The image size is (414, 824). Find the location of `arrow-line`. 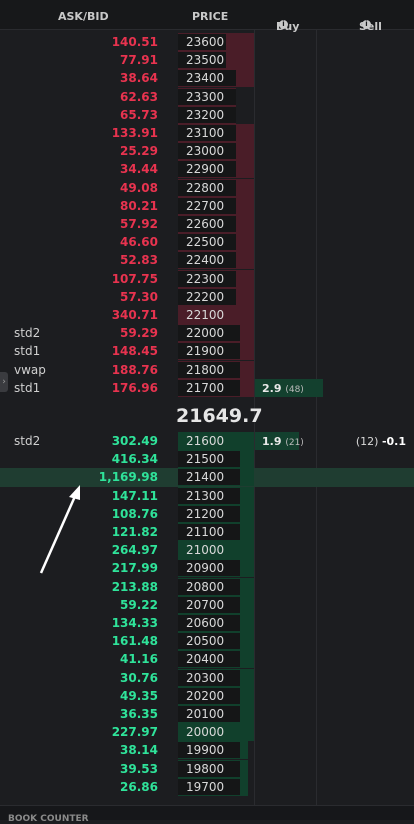

arrow-line is located at coordinates (58, 533).